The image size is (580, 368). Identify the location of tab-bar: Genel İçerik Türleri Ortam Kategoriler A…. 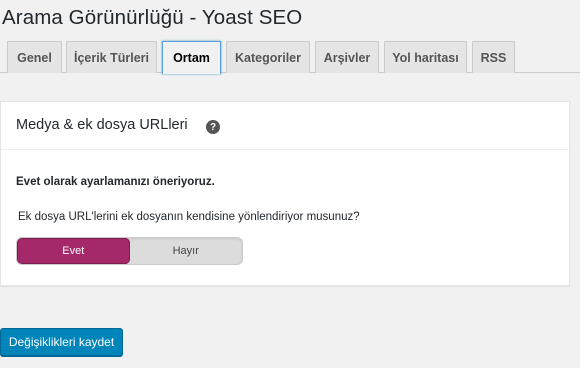
(290, 57).